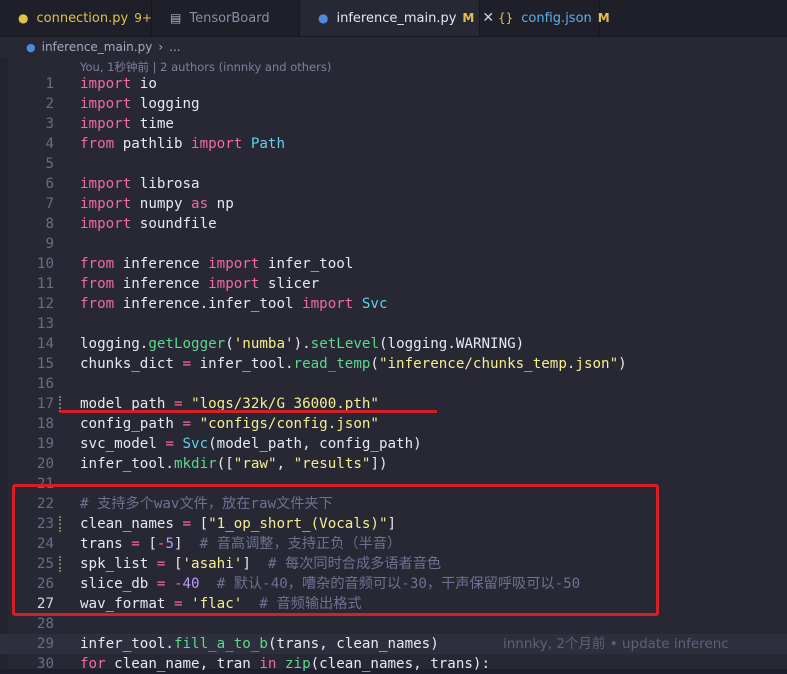 The width and height of the screenshot is (787, 674). What do you see at coordinates (49, 204) in the screenshot?
I see `line-number: 7` at bounding box center [49, 204].